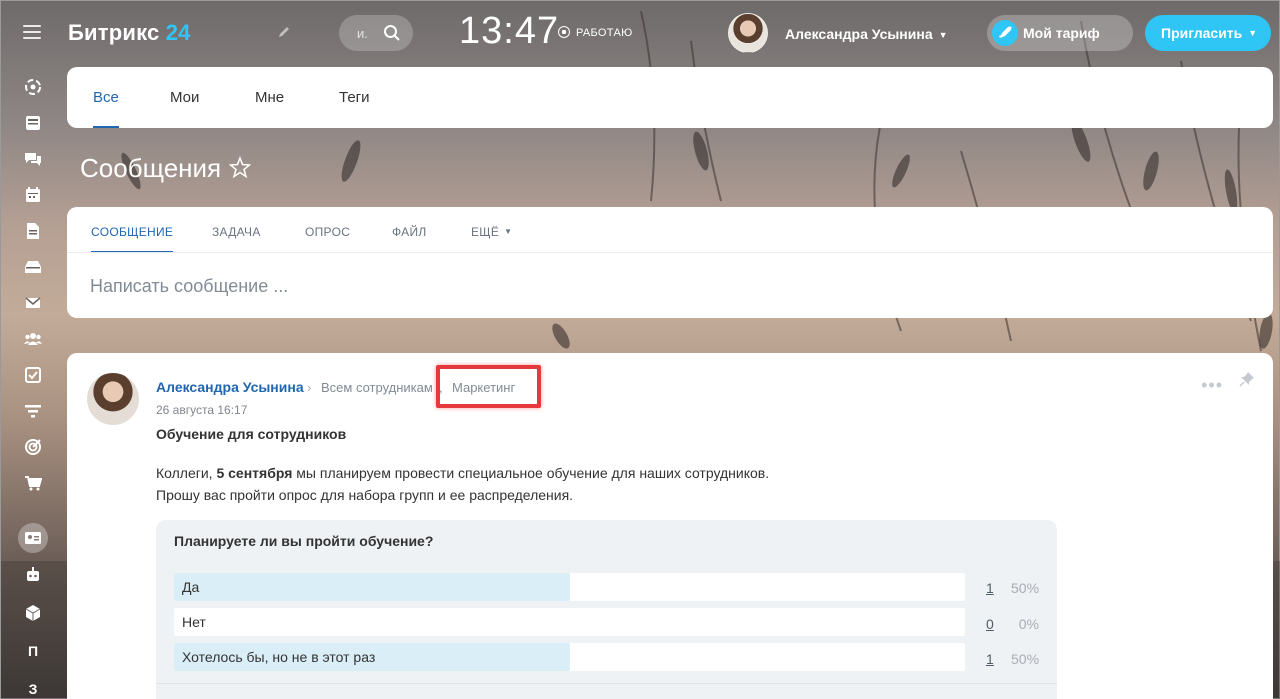 This screenshot has height=699, width=1280. What do you see at coordinates (230, 387) in the screenshot?
I see `author-link: Александра Усынина` at bounding box center [230, 387].